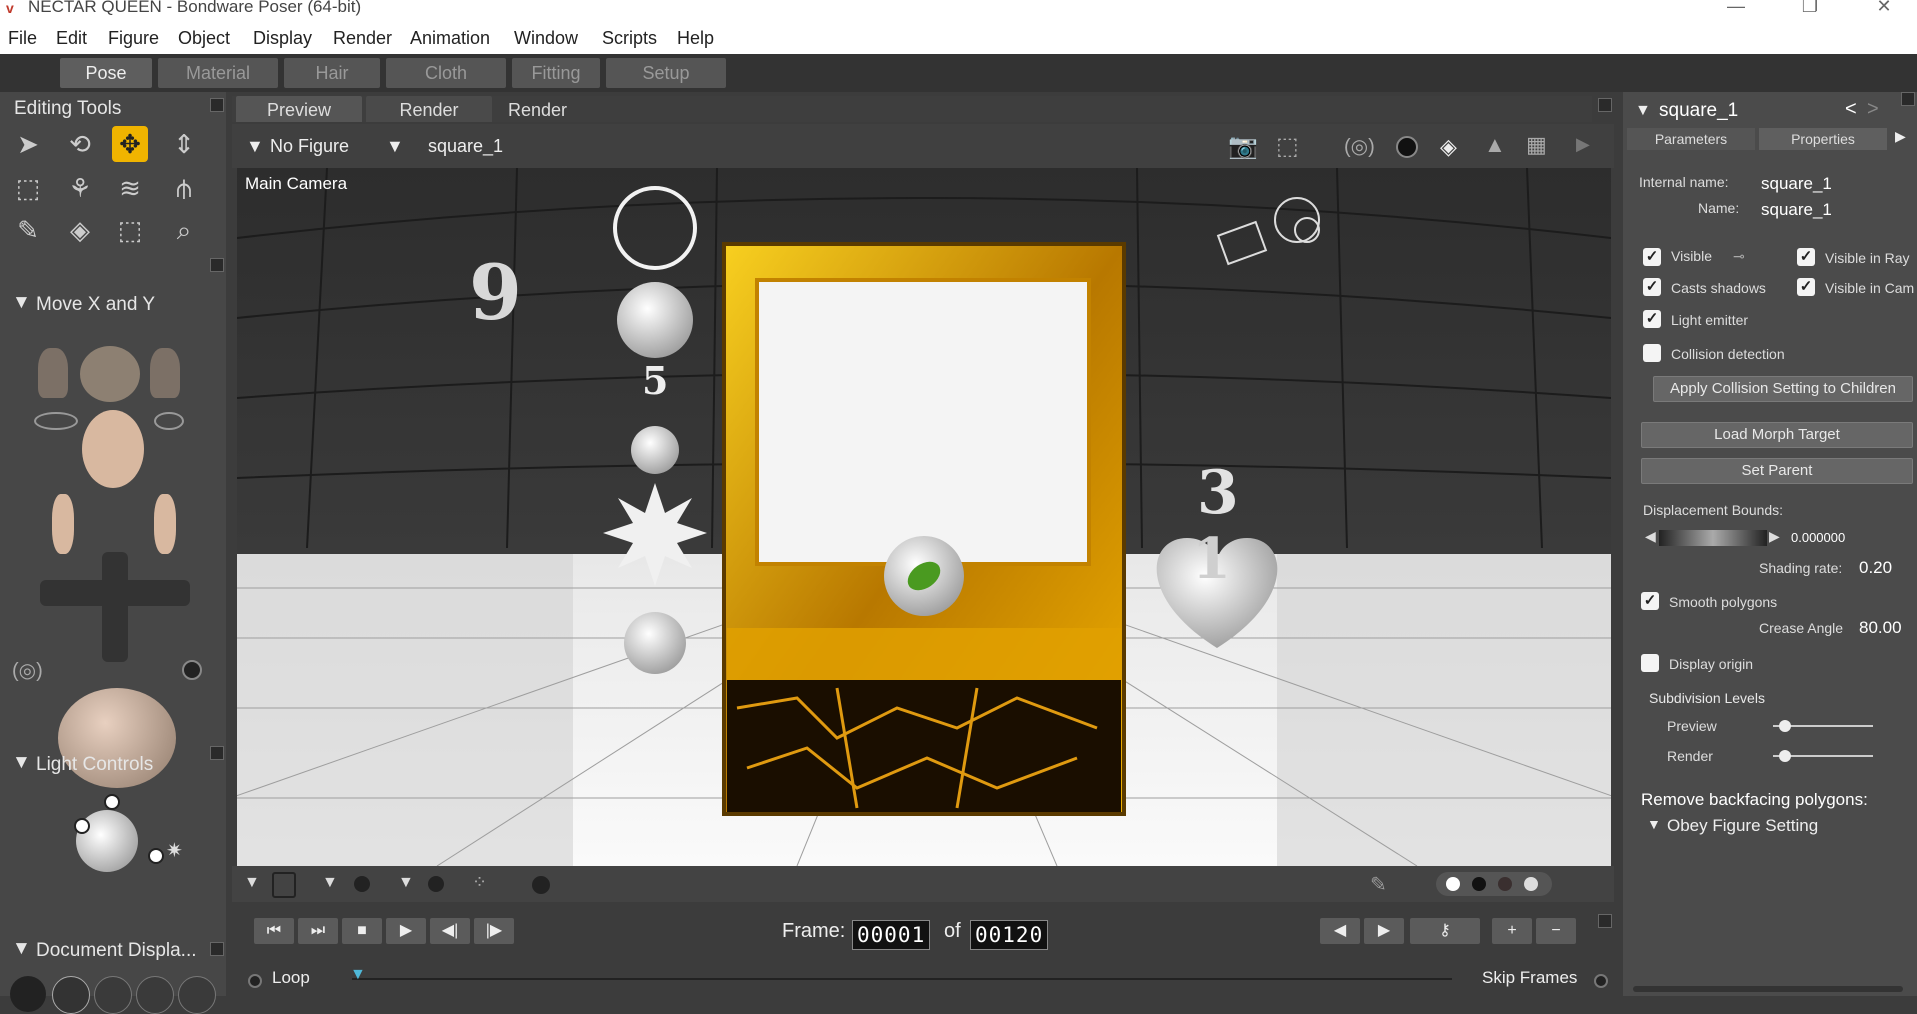  Describe the element at coordinates (1880, 628) in the screenshot. I see `crease-angle-value: 80.00` at that location.